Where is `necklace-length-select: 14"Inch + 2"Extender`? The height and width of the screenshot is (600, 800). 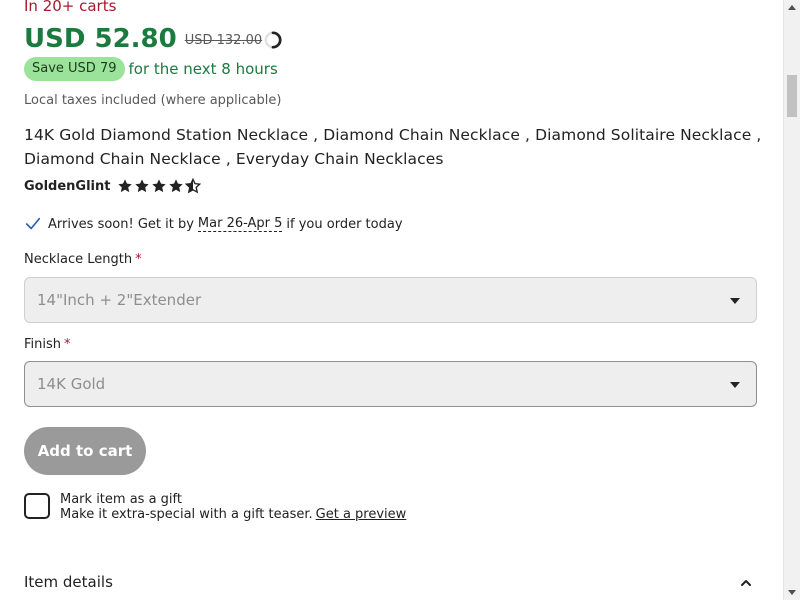
necklace-length-select: 14"Inch + 2"Extender is located at coordinates (390, 300).